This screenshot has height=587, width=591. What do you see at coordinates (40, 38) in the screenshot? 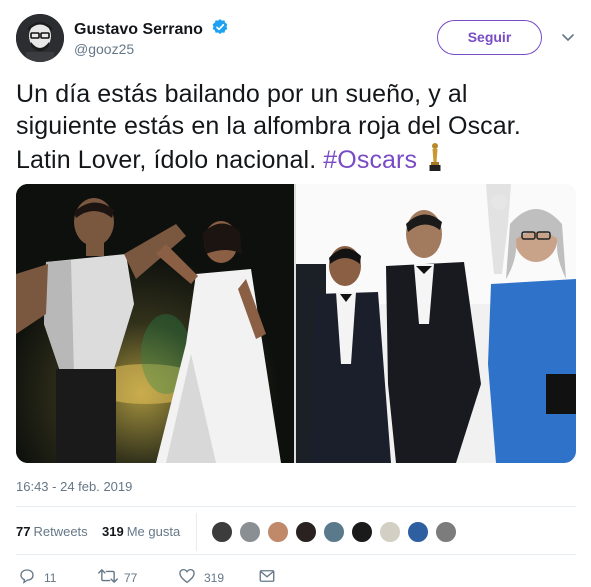
I see `avatar` at bounding box center [40, 38].